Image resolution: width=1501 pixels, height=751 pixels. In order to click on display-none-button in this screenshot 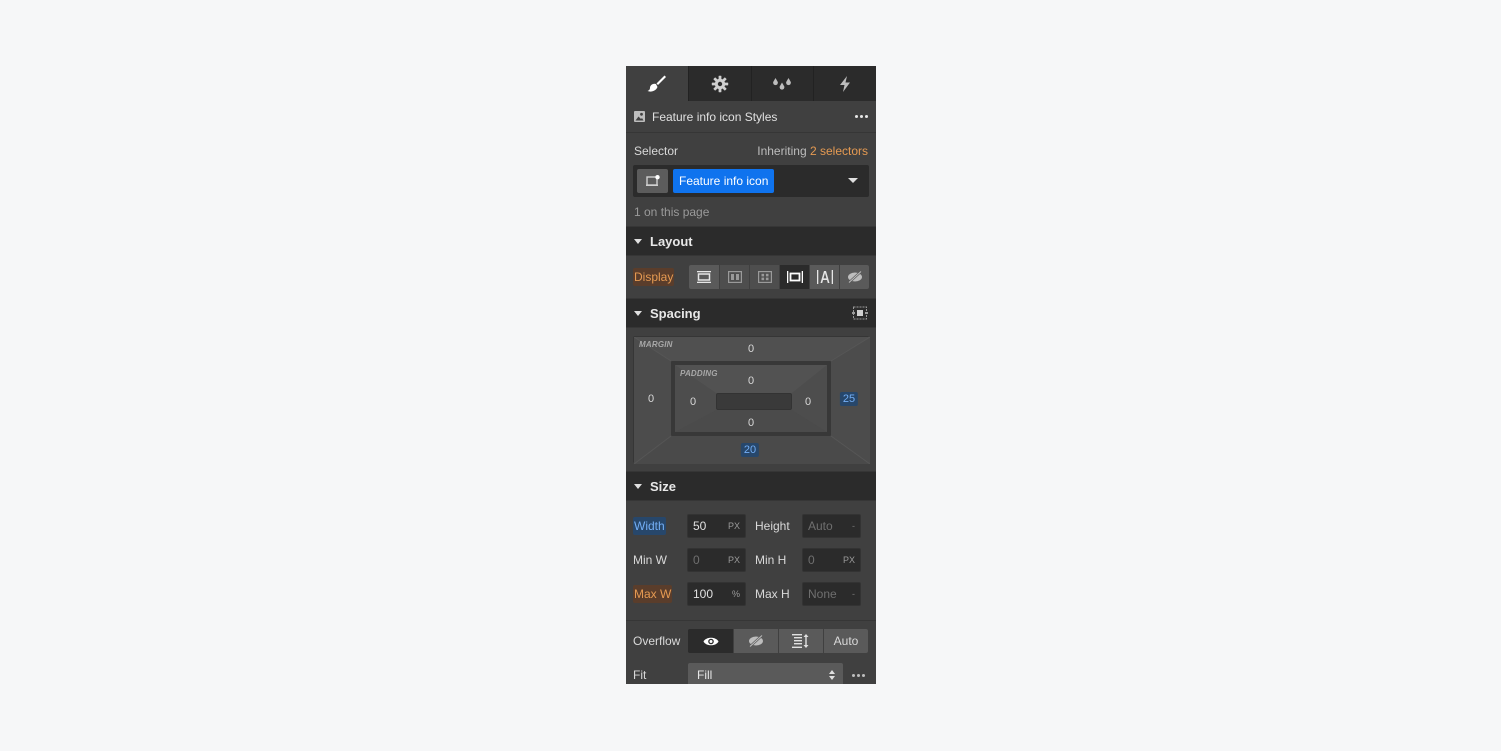, I will do `click(854, 277)`.